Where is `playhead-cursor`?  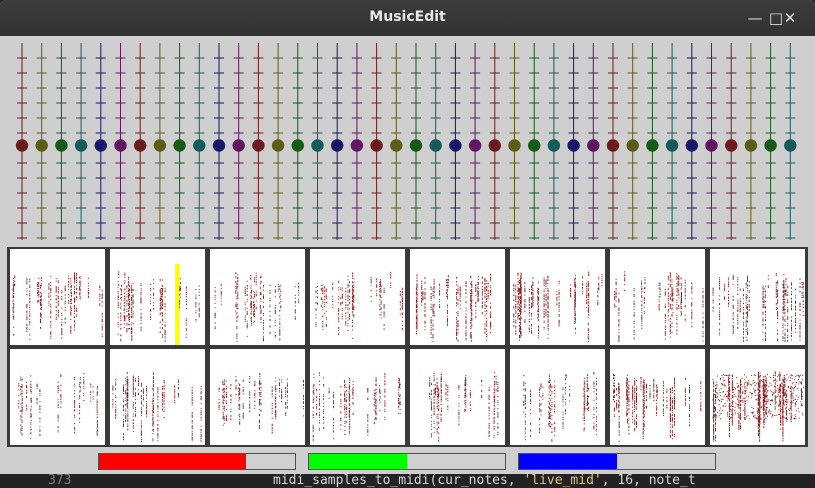
playhead-cursor is located at coordinates (177, 304).